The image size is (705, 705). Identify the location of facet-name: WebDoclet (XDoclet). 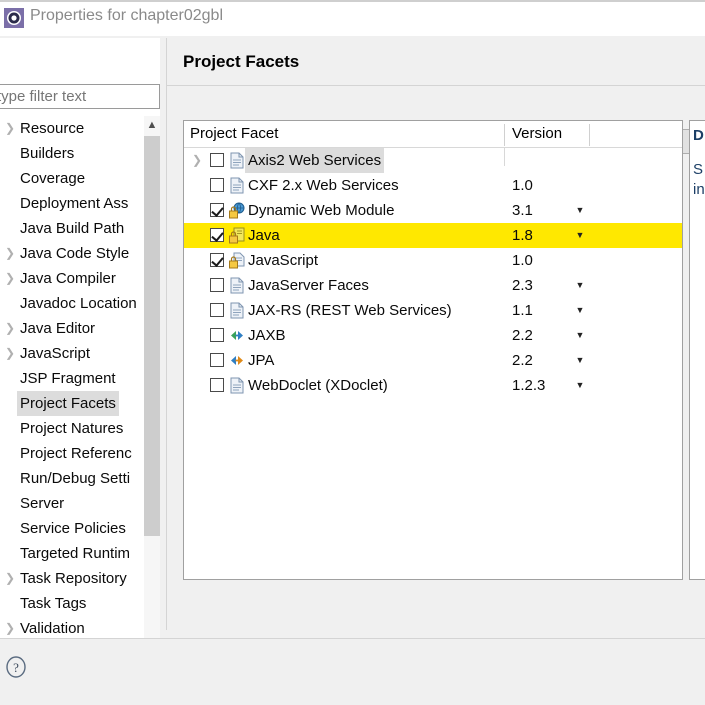
(318, 385).